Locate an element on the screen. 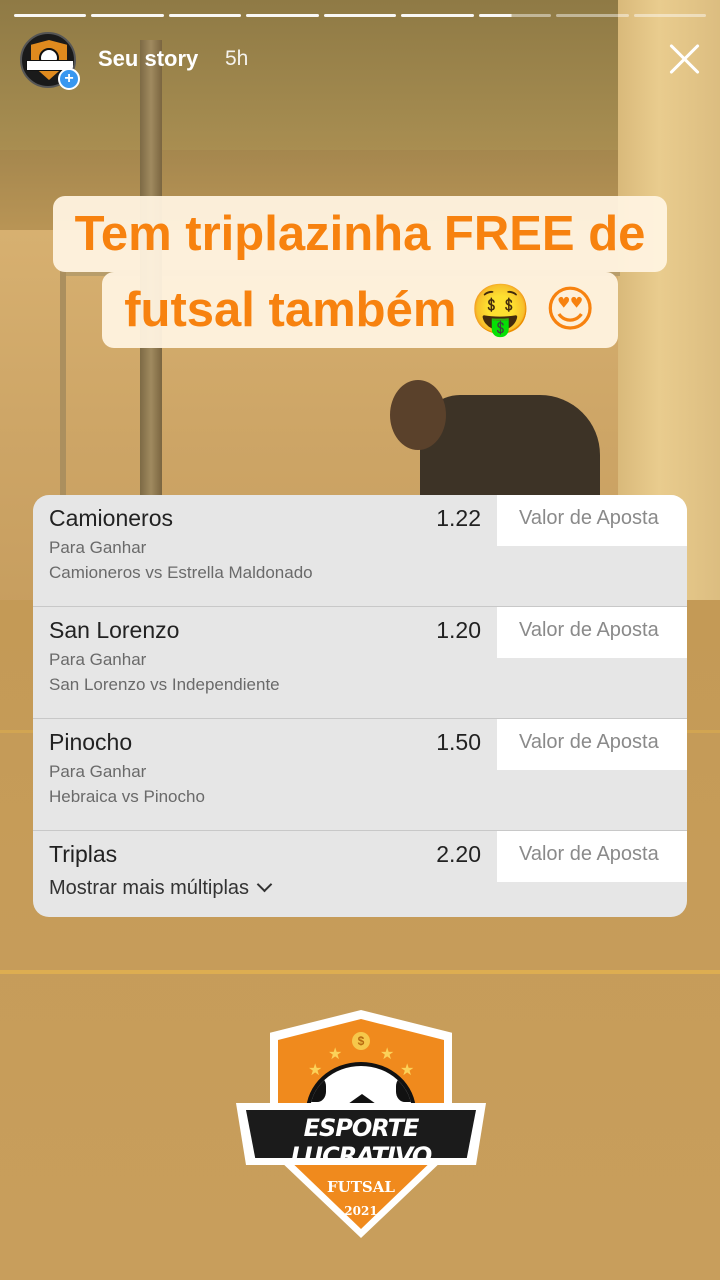 The image size is (720, 1280). bet-odds: 1.22 is located at coordinates (458, 518).